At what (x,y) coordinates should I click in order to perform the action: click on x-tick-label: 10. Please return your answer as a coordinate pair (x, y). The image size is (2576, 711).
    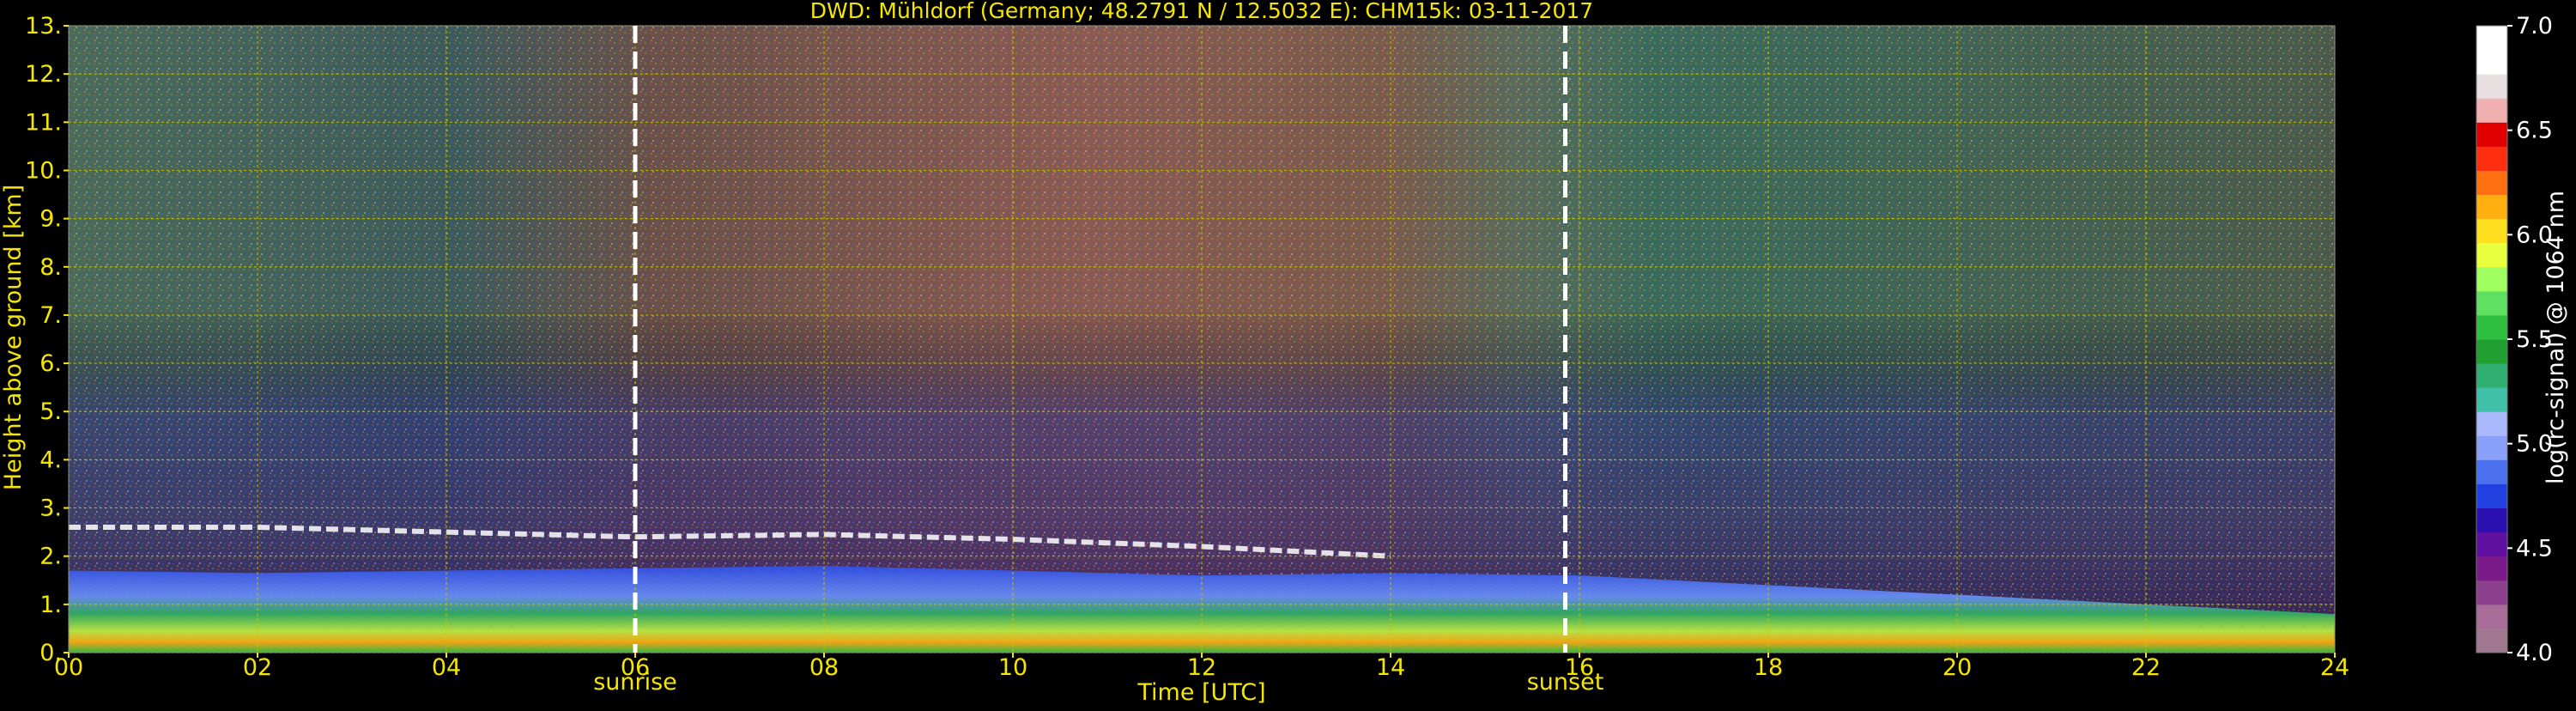
    Looking at the image, I should click on (1012, 667).